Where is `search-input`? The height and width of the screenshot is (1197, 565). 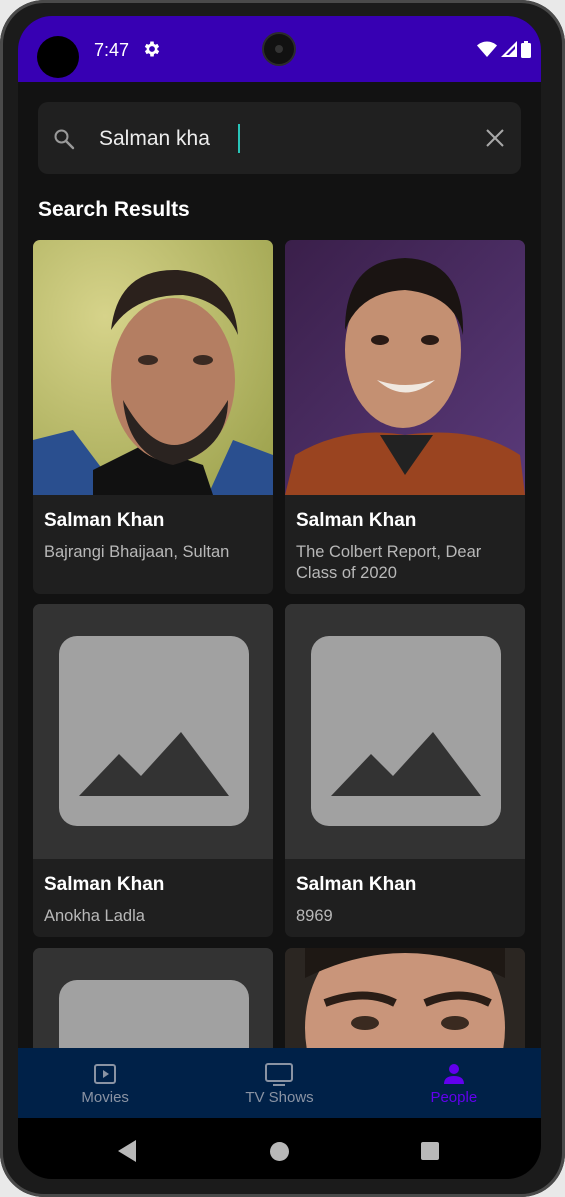 search-input is located at coordinates (279, 139).